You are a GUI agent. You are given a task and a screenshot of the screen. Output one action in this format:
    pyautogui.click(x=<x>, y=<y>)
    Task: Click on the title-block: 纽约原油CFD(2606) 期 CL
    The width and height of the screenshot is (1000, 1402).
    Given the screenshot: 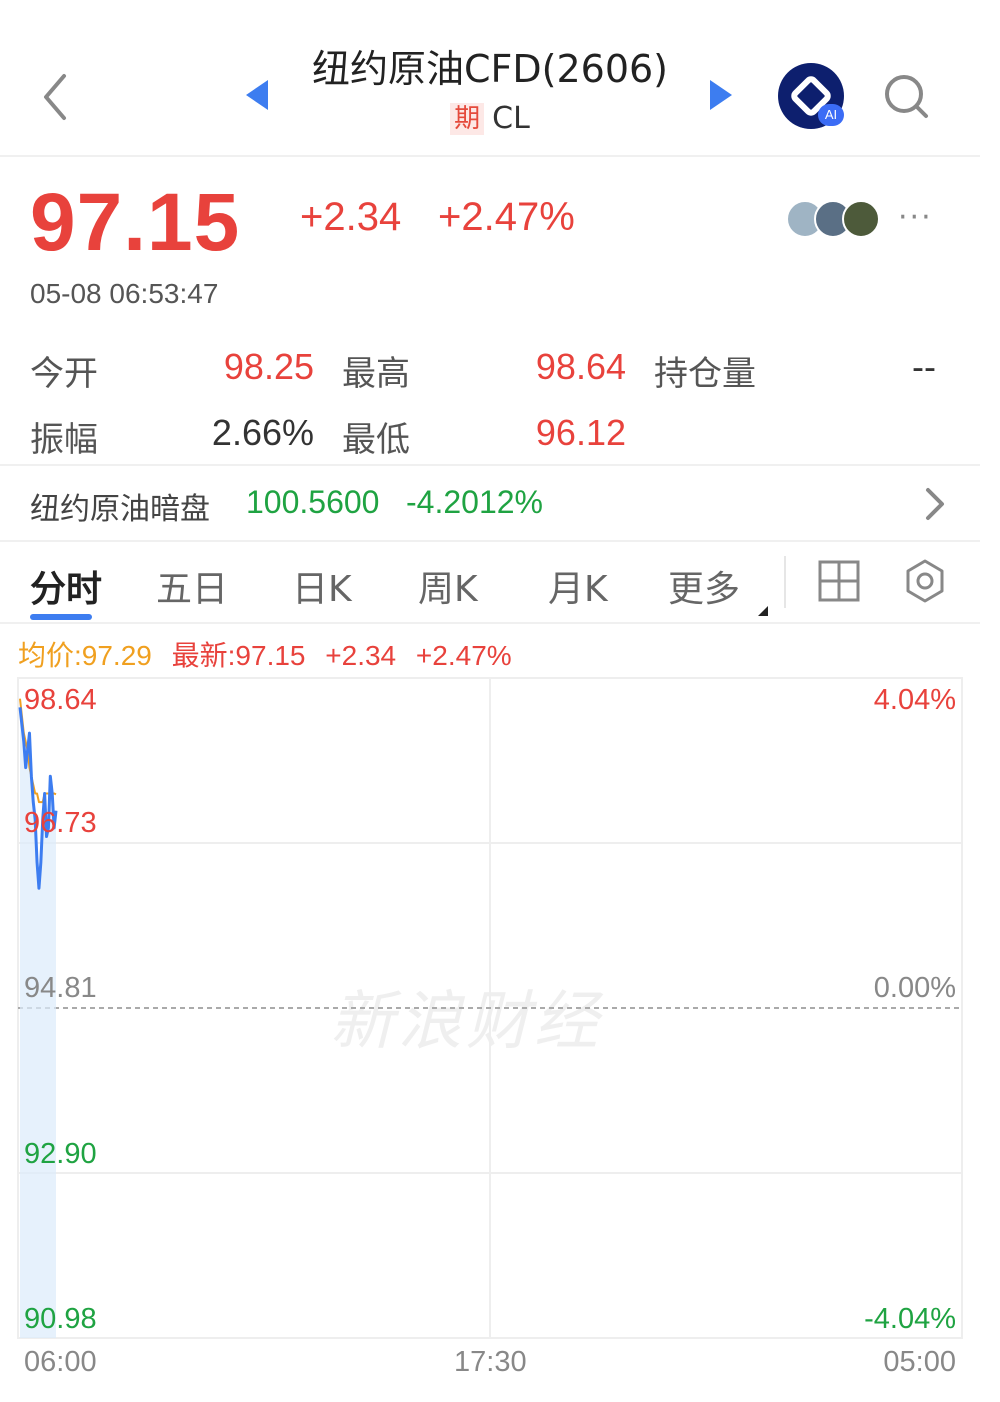 What is the action you would take?
    pyautogui.click(x=490, y=87)
    